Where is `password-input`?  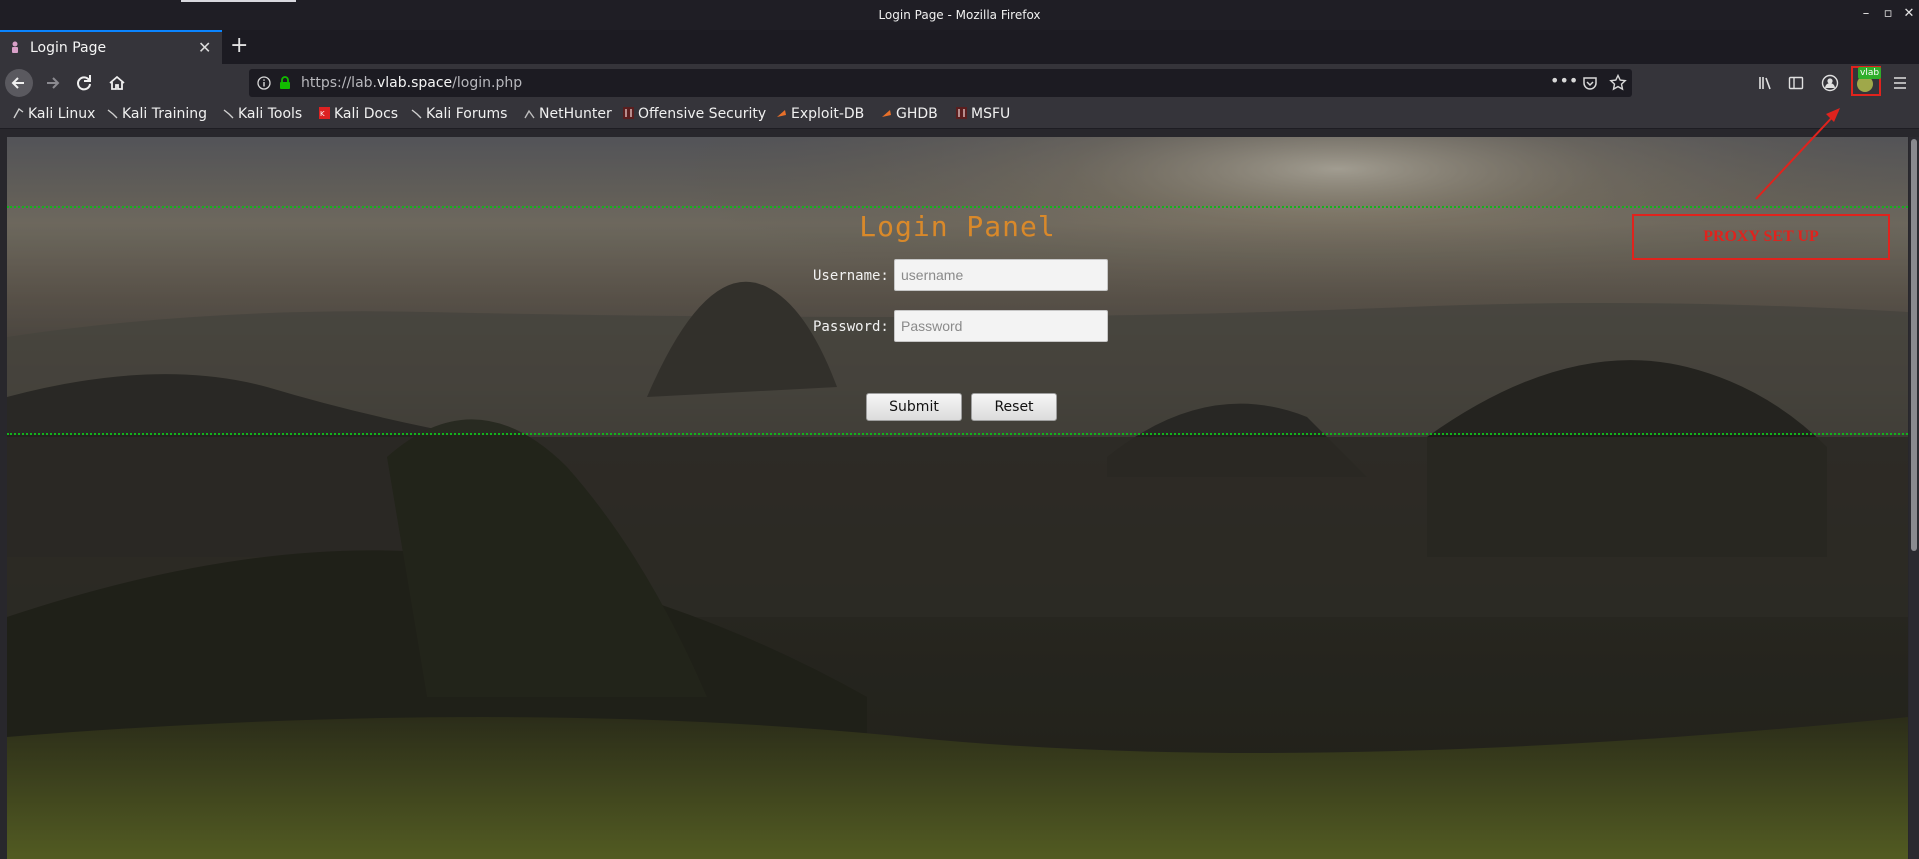
password-input is located at coordinates (1001, 326).